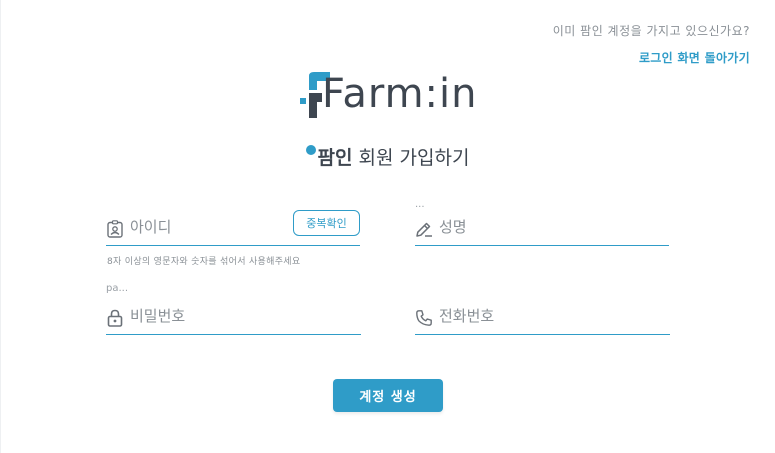 This screenshot has width=775, height=453. What do you see at coordinates (424, 229) in the screenshot?
I see `pen-icon` at bounding box center [424, 229].